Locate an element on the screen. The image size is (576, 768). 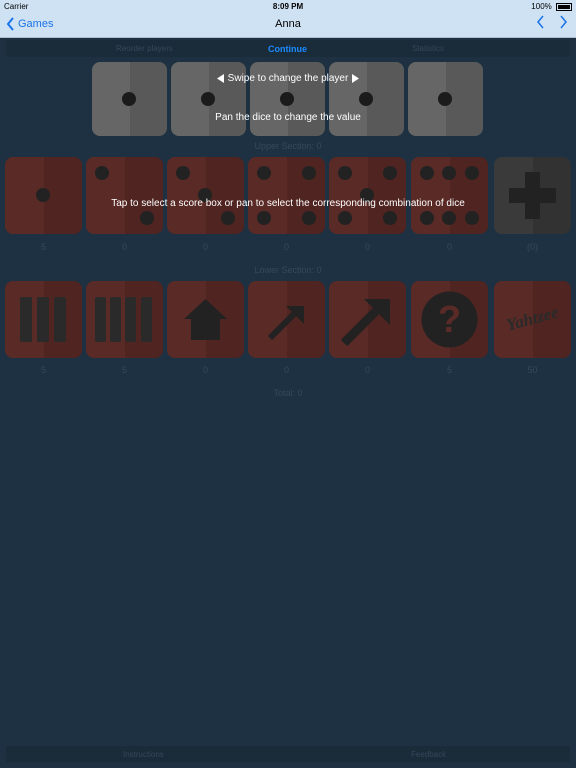
next-player-button is located at coordinates (563, 24).